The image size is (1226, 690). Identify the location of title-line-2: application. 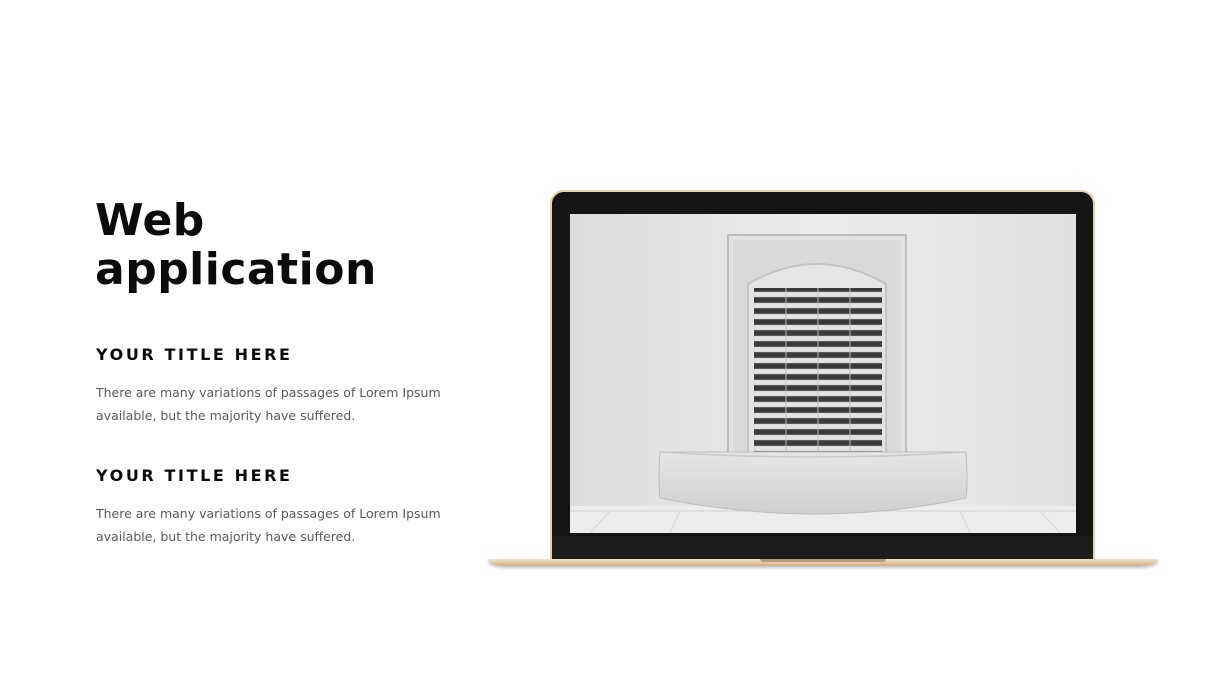
(236, 269).